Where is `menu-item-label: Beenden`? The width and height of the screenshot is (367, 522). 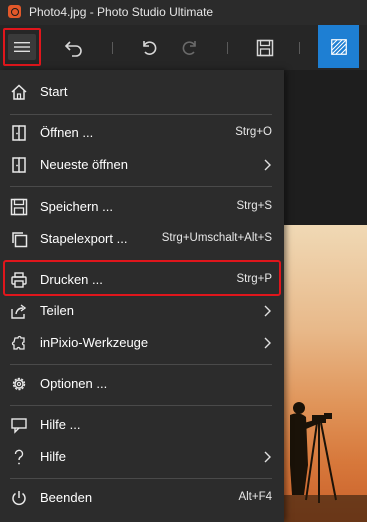 menu-item-label: Beenden is located at coordinates (66, 497).